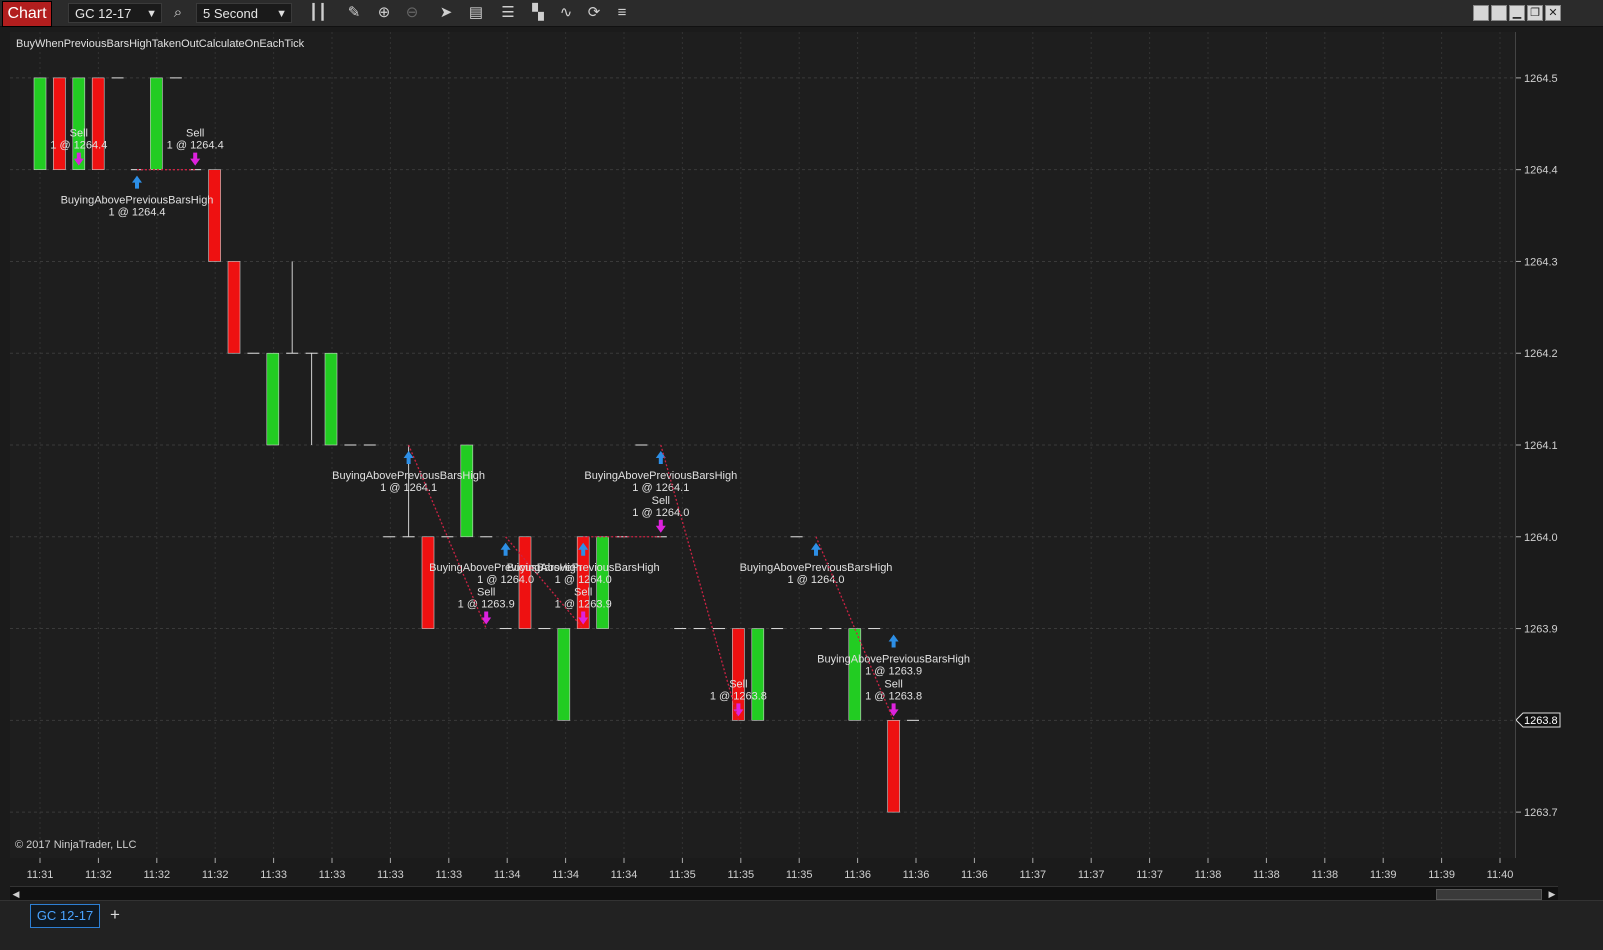  I want to click on bar-type-icon: ┃┃, so click(318, 13).